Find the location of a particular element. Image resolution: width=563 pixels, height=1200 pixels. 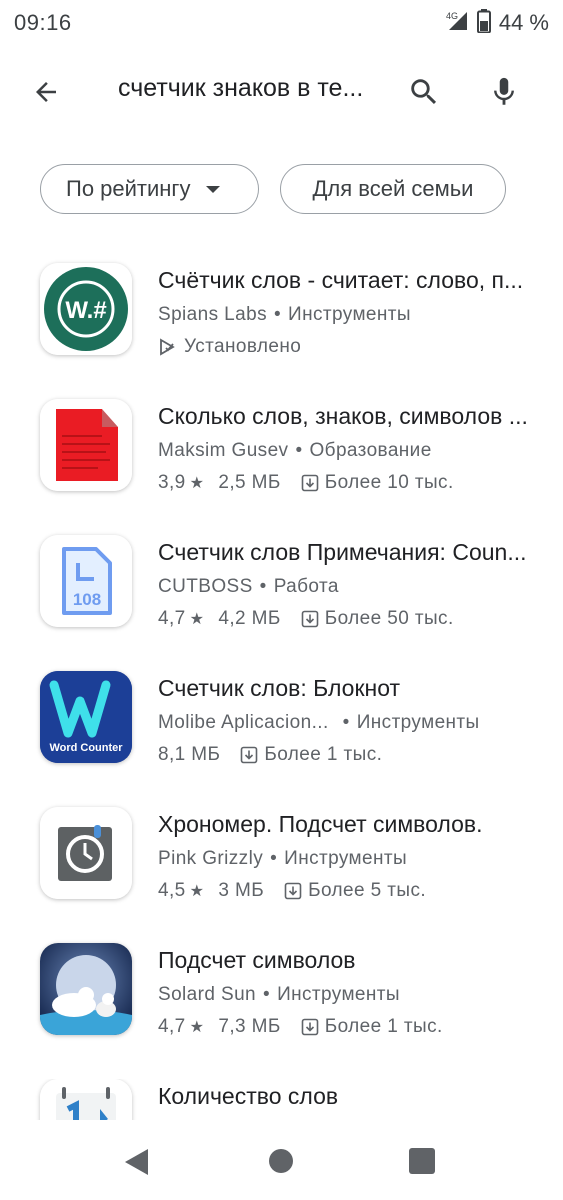

app-icon-word-counter: W.# is located at coordinates (86, 309).